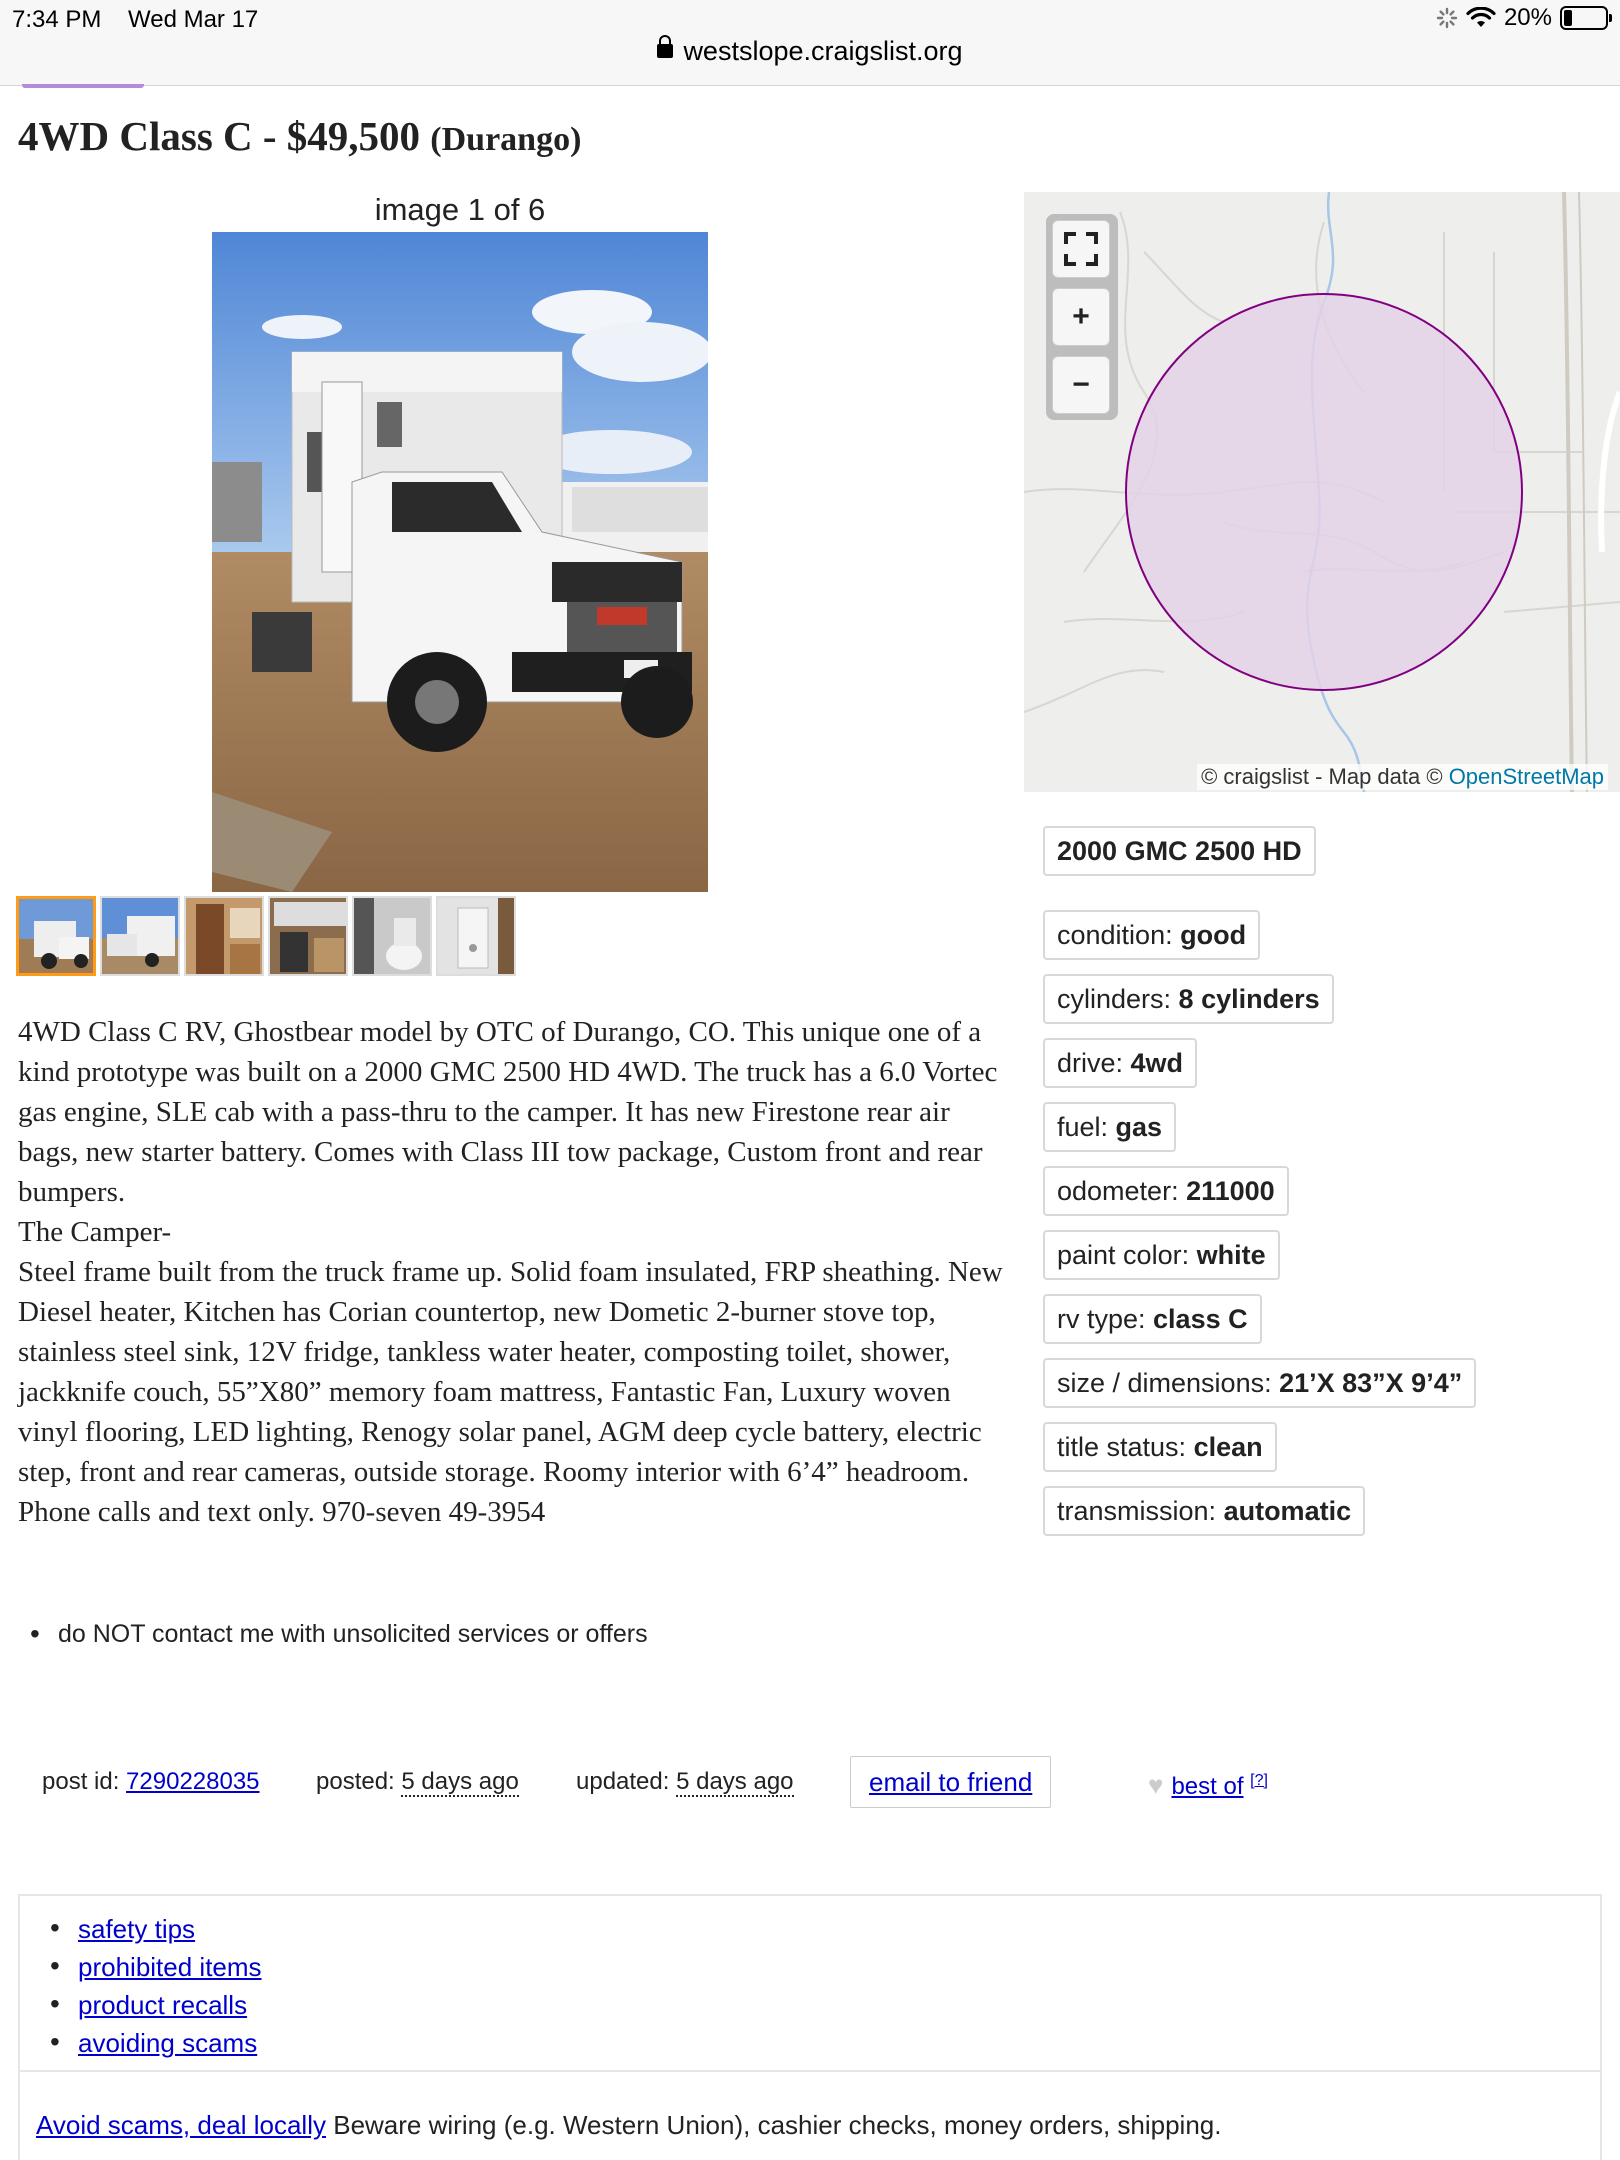 The image size is (1620, 2160). What do you see at coordinates (665, 46) in the screenshot?
I see `lock-icon` at bounding box center [665, 46].